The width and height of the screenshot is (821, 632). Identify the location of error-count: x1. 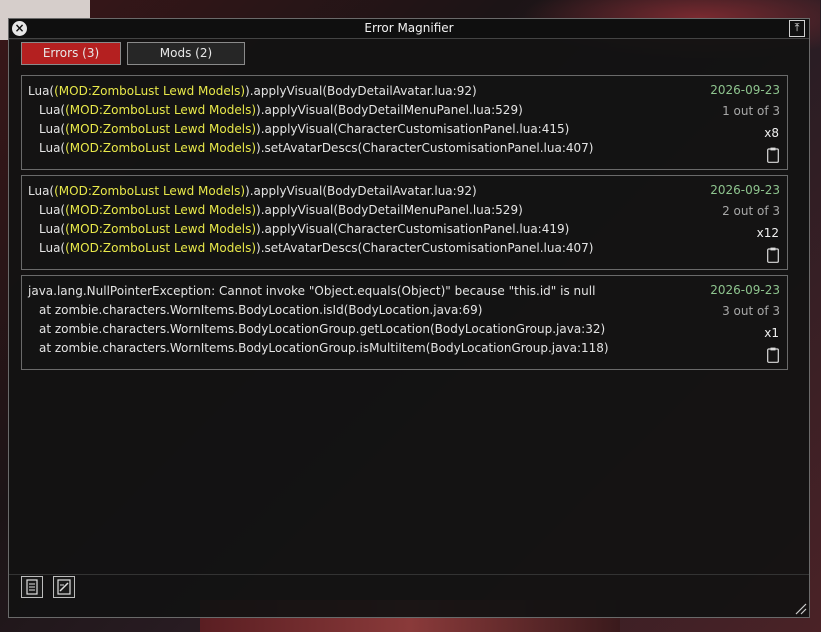
(771, 333).